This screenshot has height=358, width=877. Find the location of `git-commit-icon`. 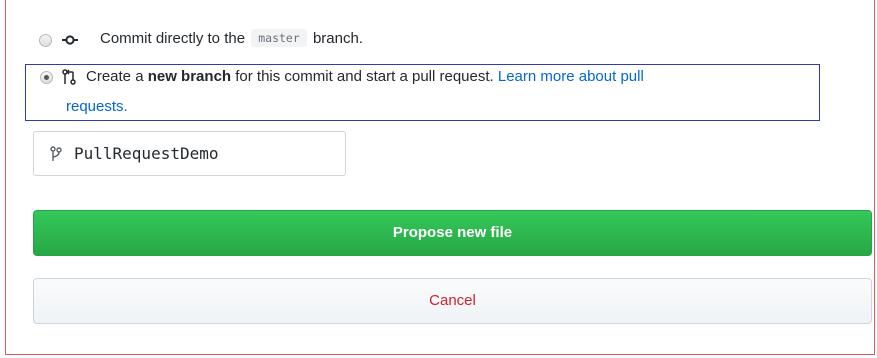

git-commit-icon is located at coordinates (70, 40).